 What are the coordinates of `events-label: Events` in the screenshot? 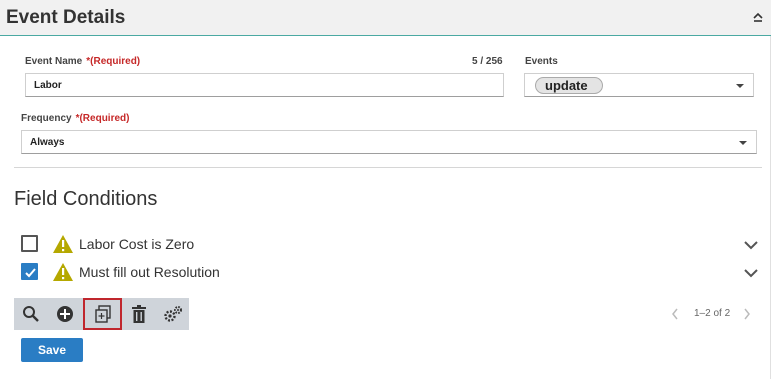 It's located at (541, 61).